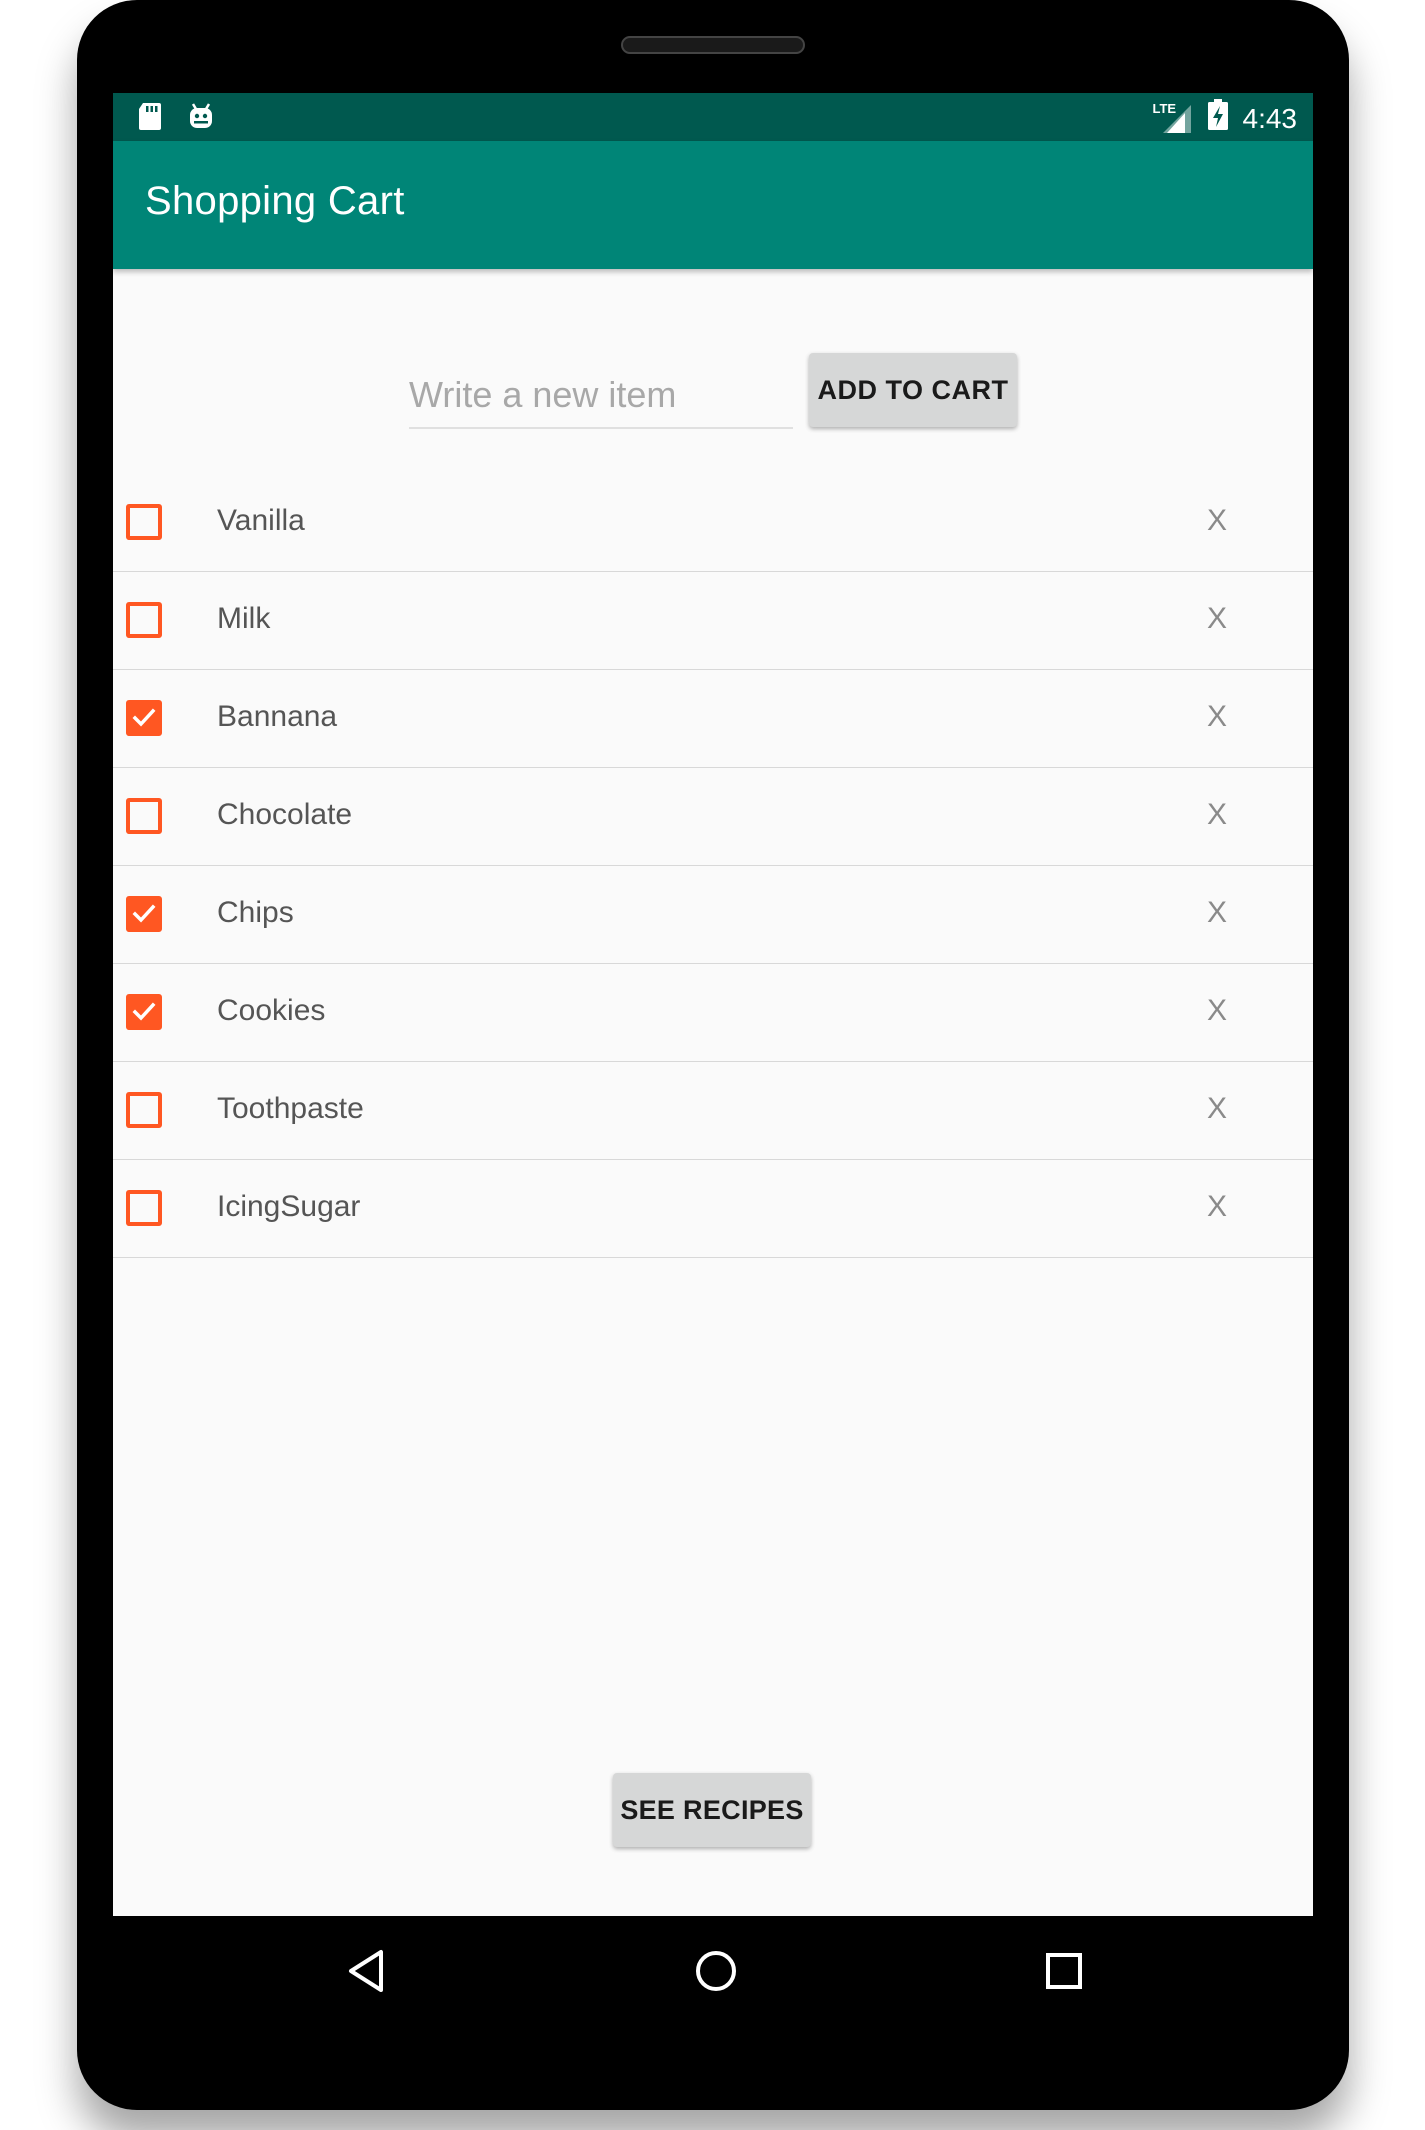  What do you see at coordinates (1172, 117) in the screenshot?
I see `signal-icon: LTE` at bounding box center [1172, 117].